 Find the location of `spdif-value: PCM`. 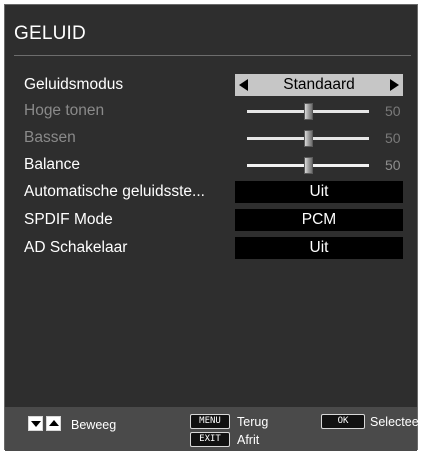

spdif-value: PCM is located at coordinates (319, 220).